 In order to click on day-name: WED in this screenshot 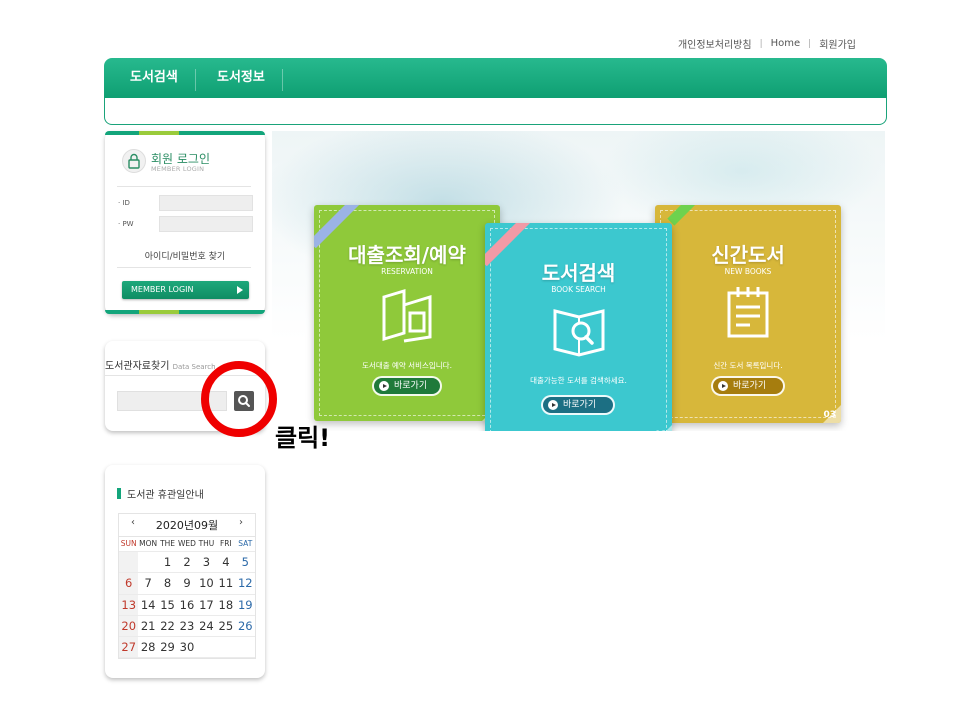, I will do `click(187, 544)`.